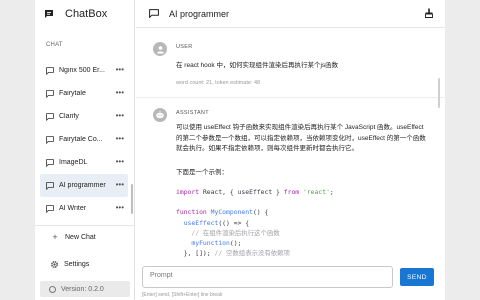 The width and height of the screenshot is (480, 300). Describe the element at coordinates (209, 243) in the screenshot. I see `code-line: myFunction();` at that location.